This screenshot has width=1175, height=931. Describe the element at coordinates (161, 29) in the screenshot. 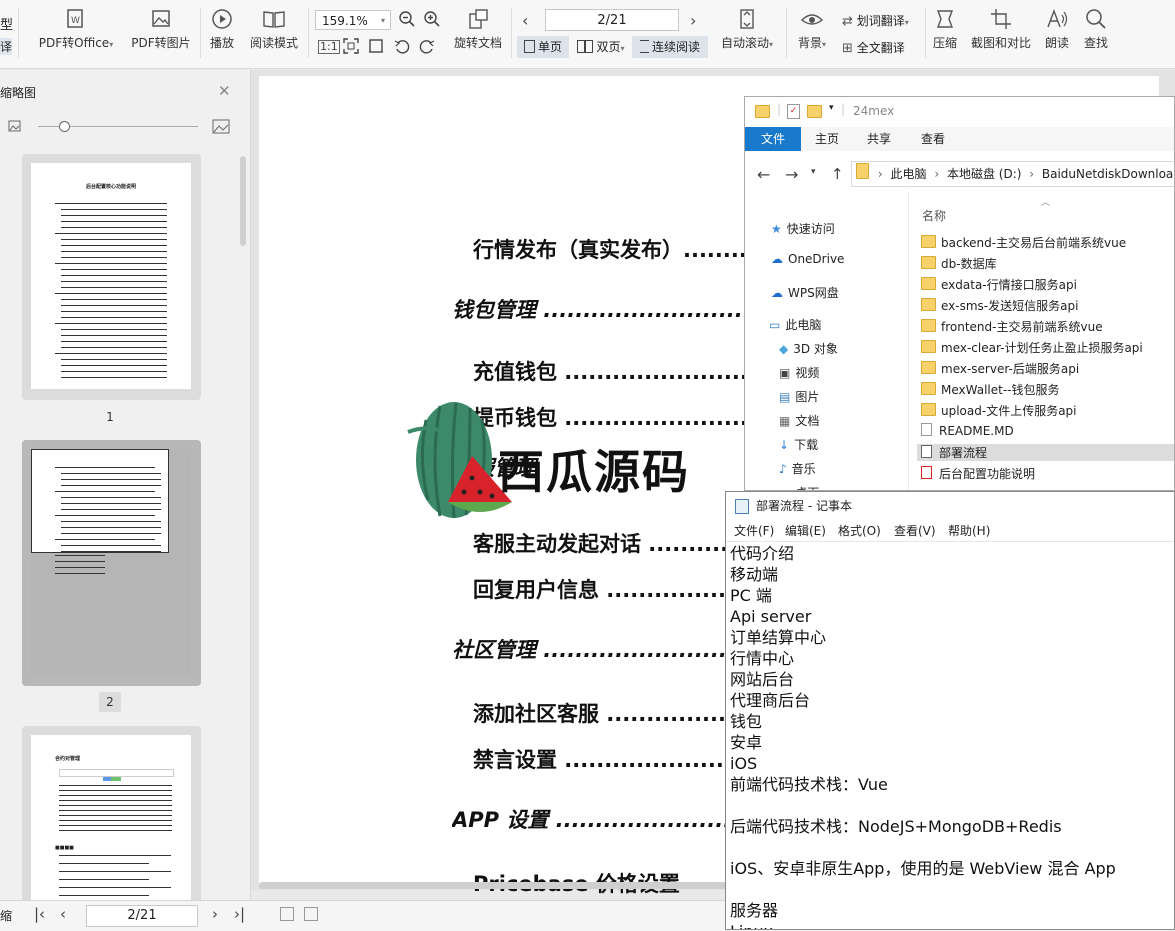

I see `pdf-to-image-button: PDF转图片` at that location.